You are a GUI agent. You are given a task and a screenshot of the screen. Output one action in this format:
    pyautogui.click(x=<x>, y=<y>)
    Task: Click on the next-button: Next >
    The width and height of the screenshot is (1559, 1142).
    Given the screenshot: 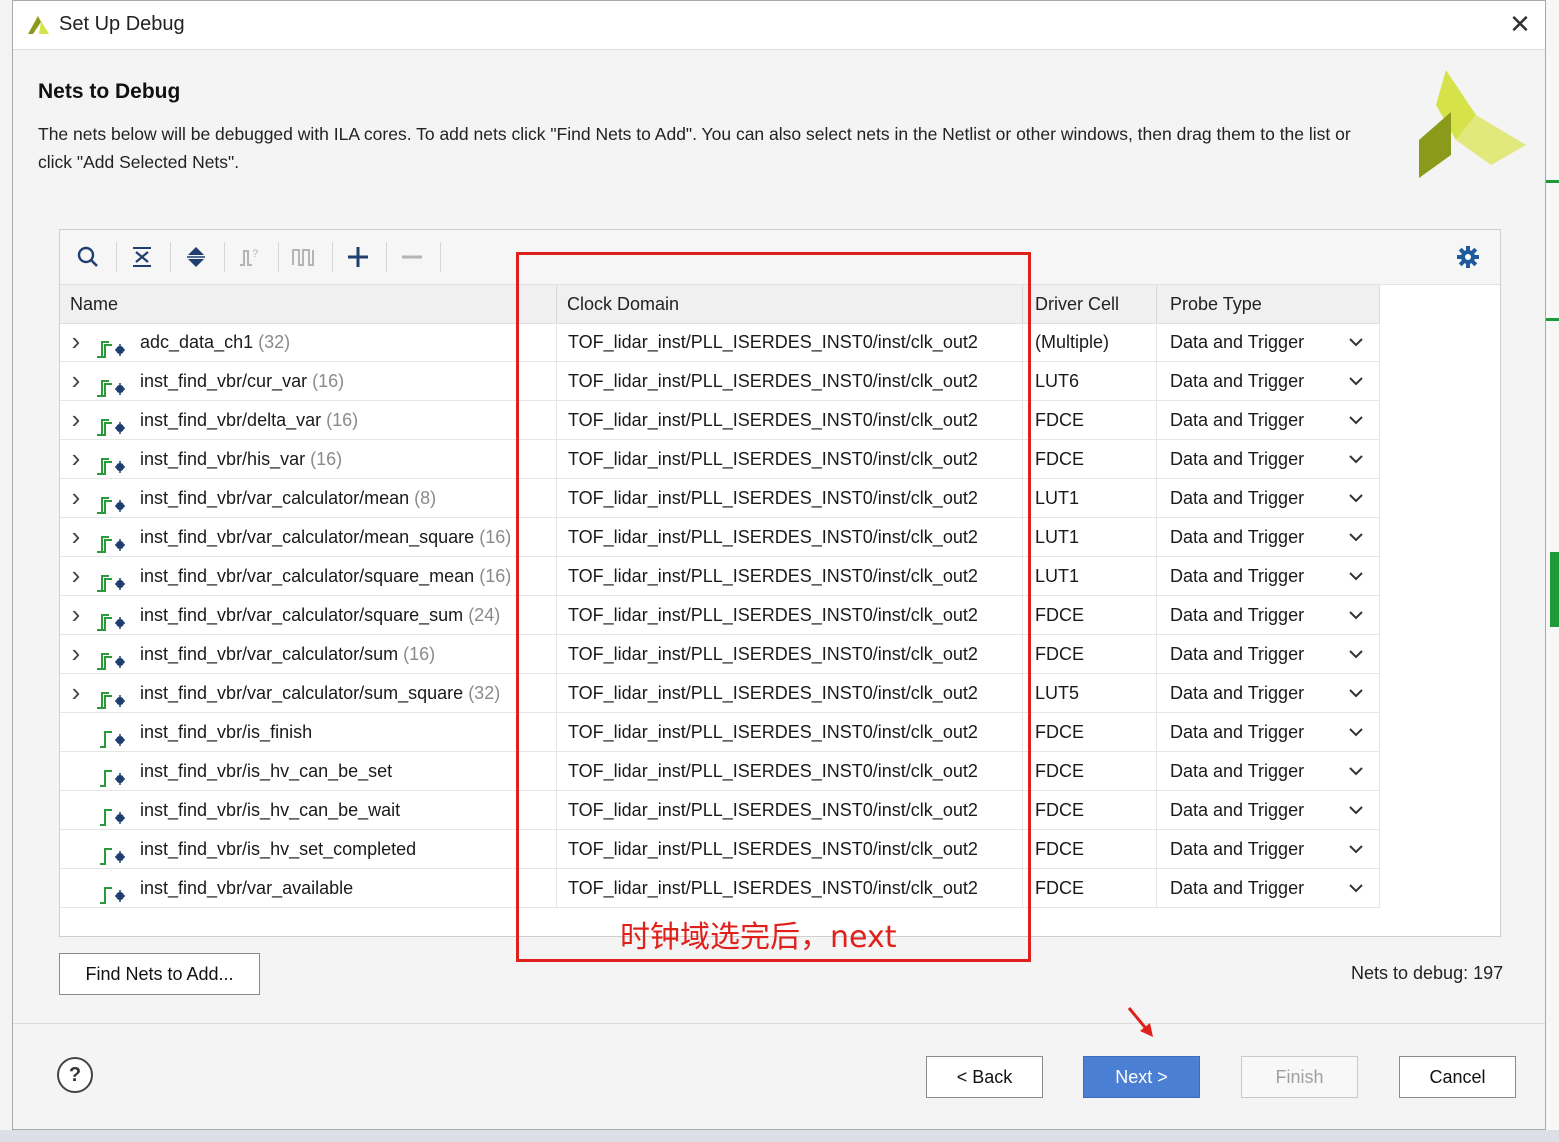 What is the action you would take?
    pyautogui.click(x=1141, y=1077)
    